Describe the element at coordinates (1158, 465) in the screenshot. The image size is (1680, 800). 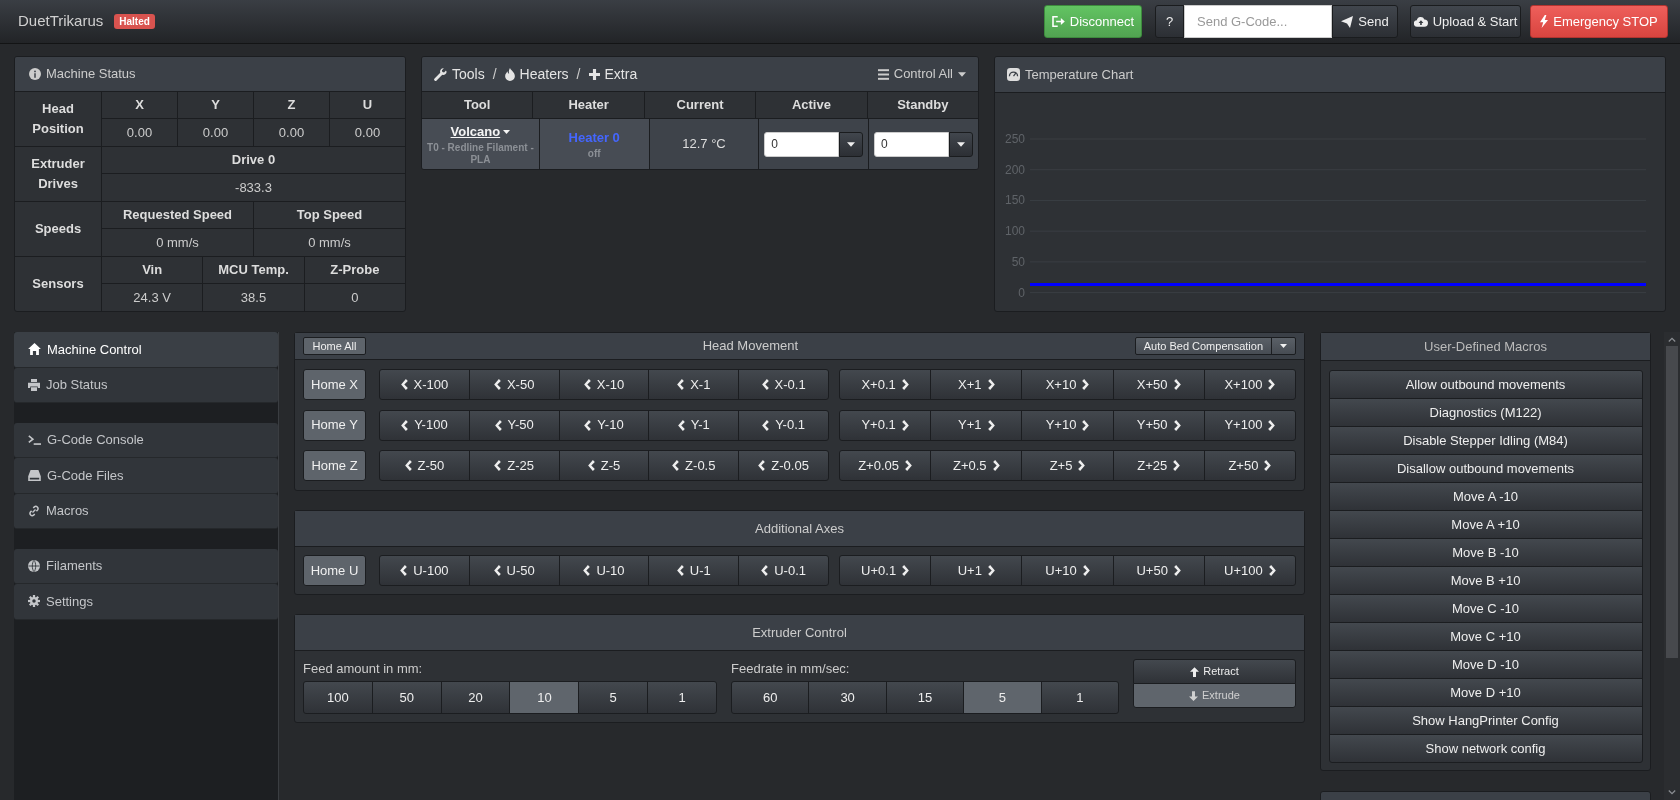
I see `move-button: Z+25` at that location.